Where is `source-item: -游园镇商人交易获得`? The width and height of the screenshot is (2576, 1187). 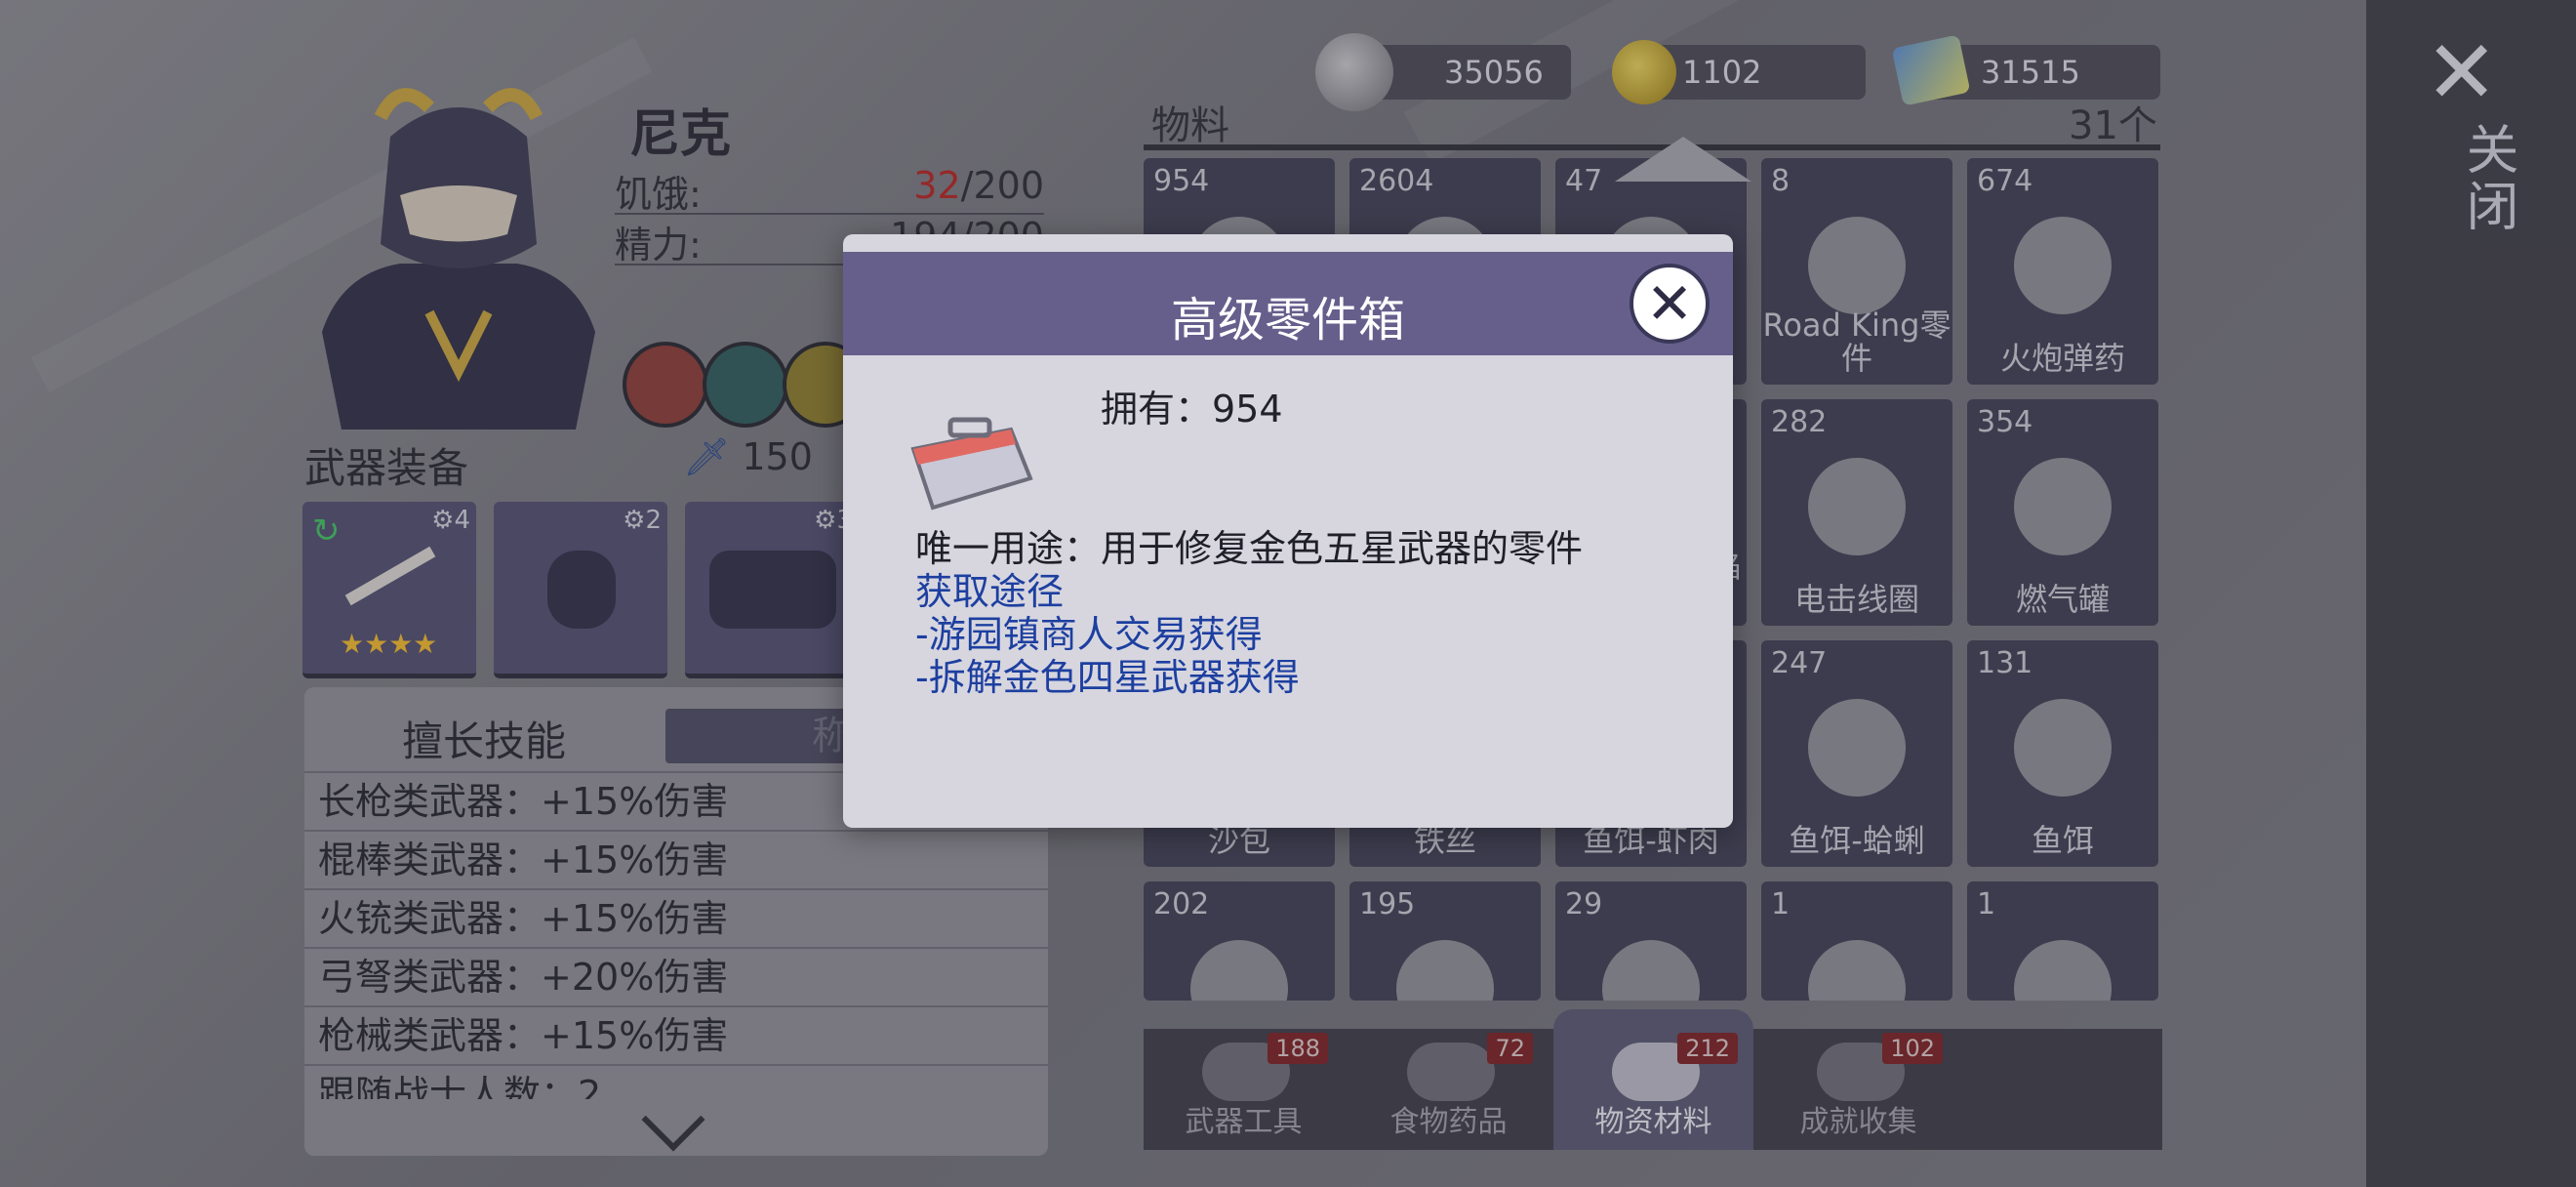 source-item: -游园镇商人交易获得 is located at coordinates (1089, 634).